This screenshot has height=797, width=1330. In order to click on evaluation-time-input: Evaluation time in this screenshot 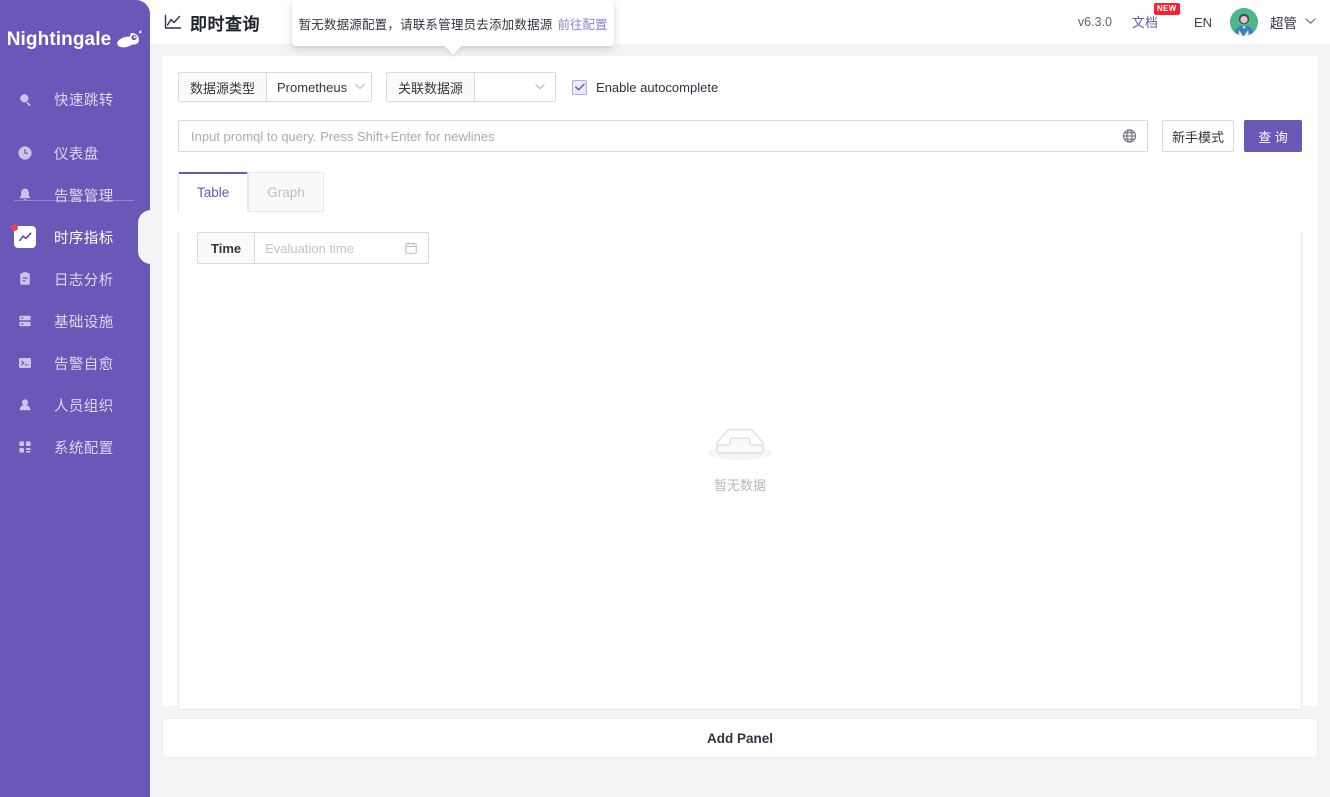, I will do `click(341, 248)`.